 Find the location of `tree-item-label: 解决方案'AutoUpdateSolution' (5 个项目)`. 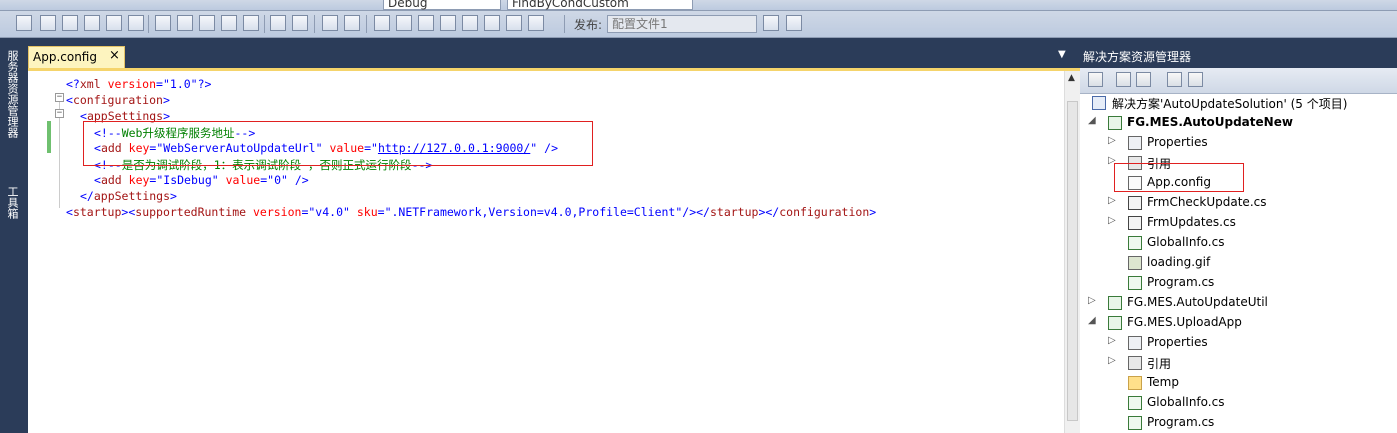

tree-item-label: 解决方案'AutoUpdateSolution' (5 个项目) is located at coordinates (1230, 104).